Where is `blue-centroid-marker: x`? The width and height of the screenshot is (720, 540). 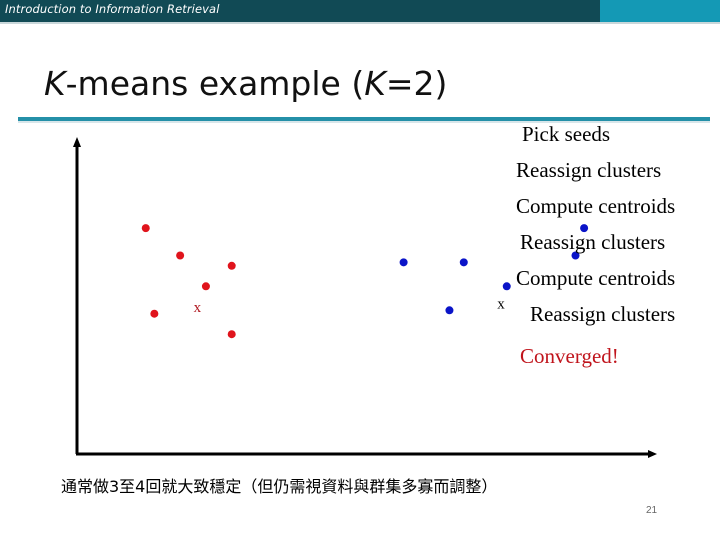
blue-centroid-marker: x is located at coordinates (501, 304).